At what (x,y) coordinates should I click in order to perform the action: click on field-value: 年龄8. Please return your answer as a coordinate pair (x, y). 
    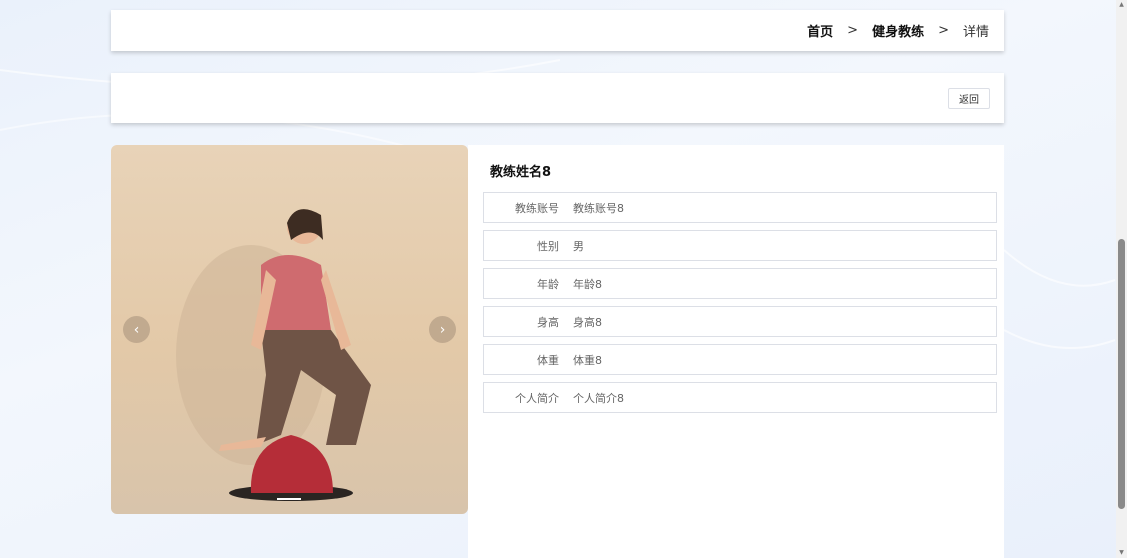
    Looking at the image, I should click on (587, 284).